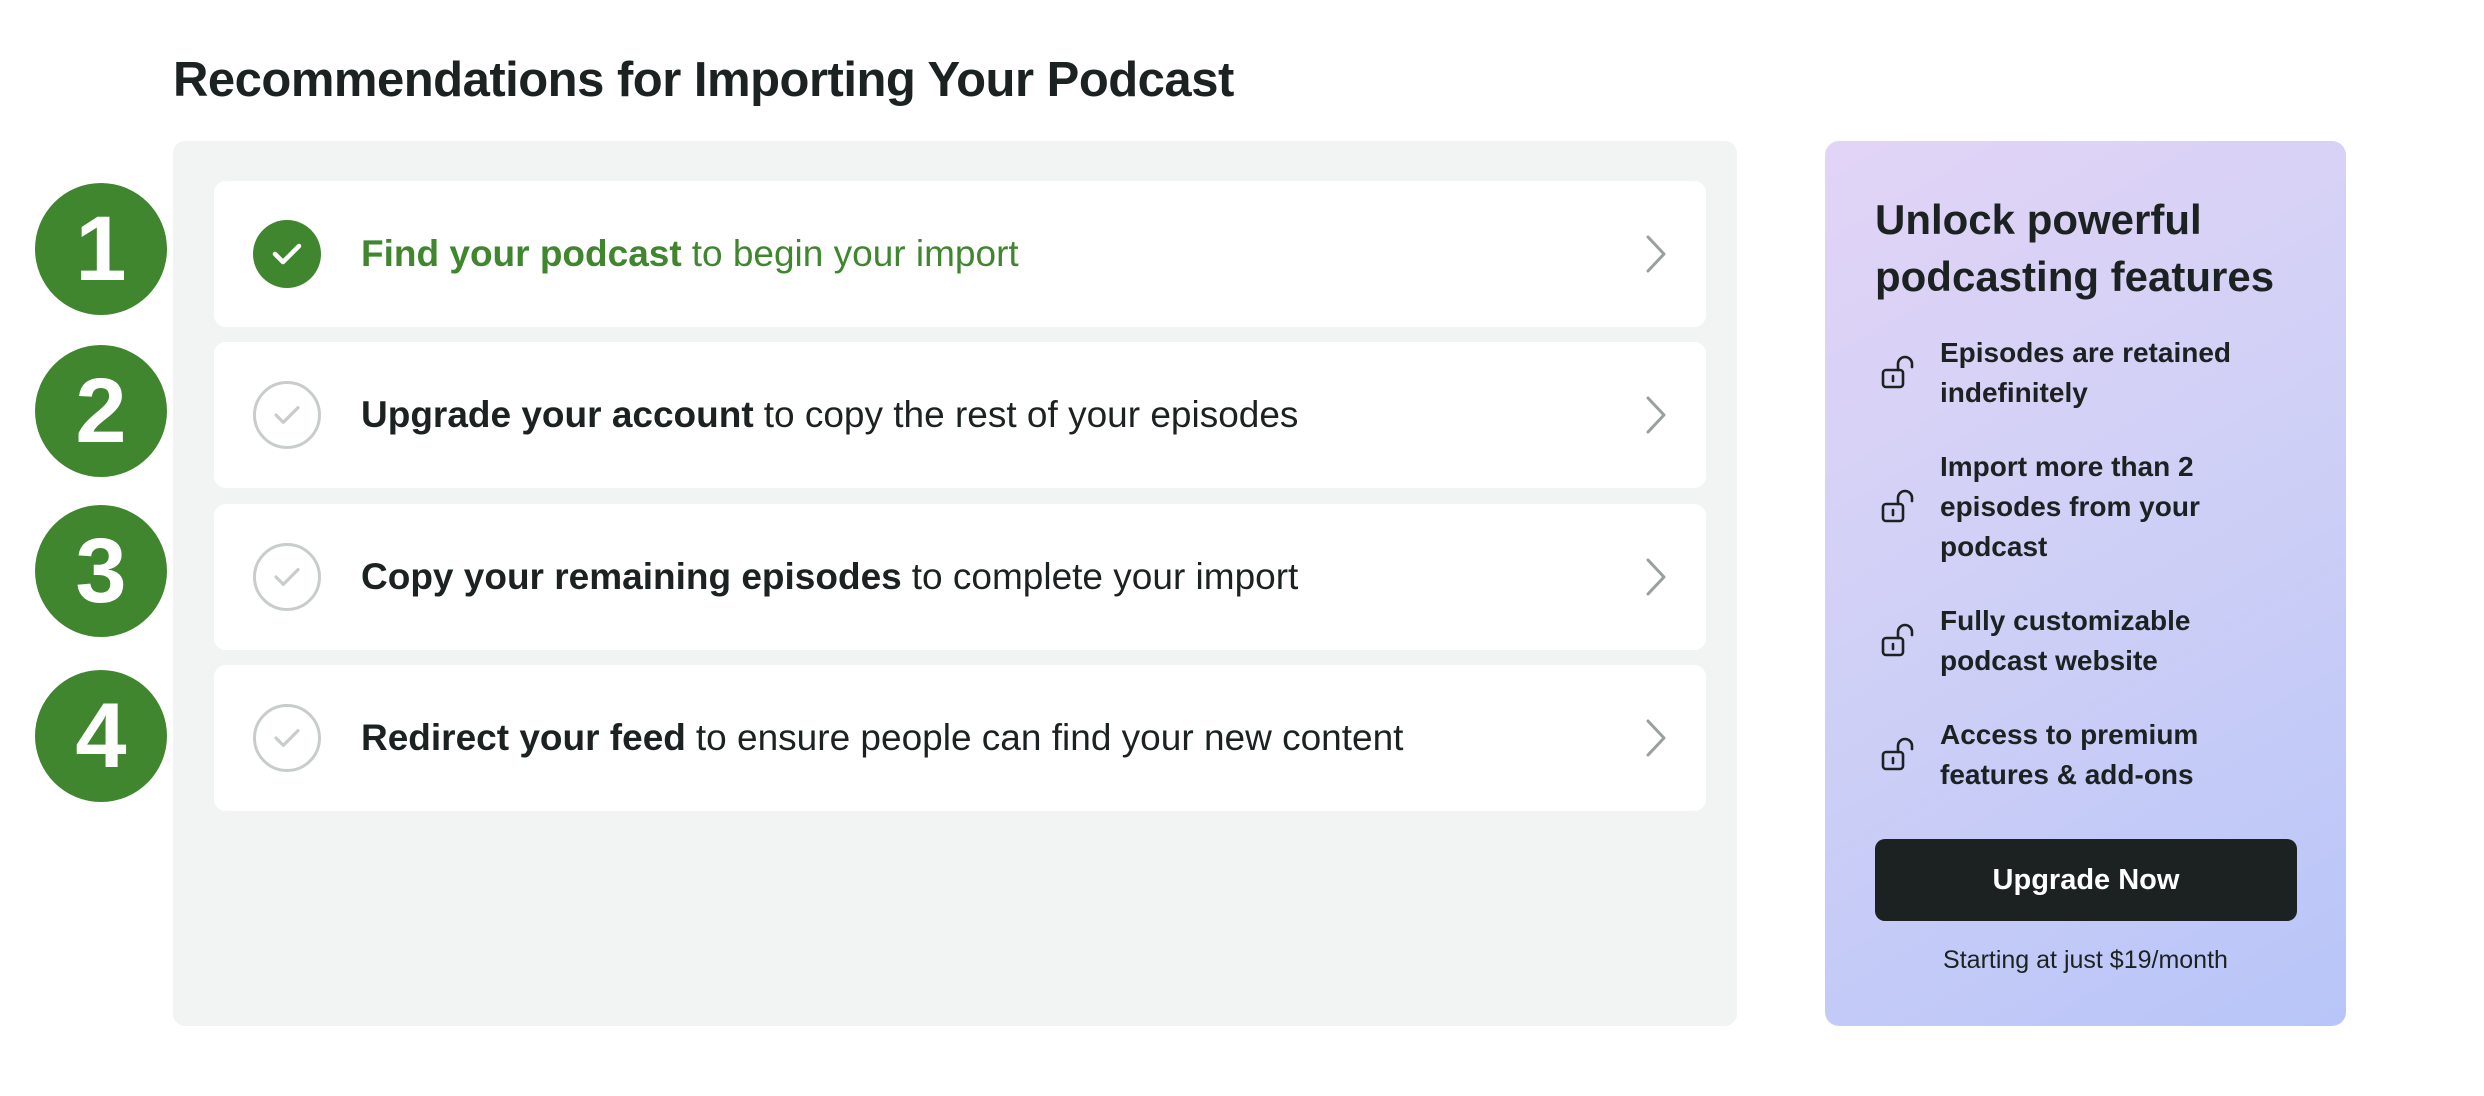 This screenshot has height=1096, width=2484. Describe the element at coordinates (101, 736) in the screenshot. I see `step-number-4: 4` at that location.